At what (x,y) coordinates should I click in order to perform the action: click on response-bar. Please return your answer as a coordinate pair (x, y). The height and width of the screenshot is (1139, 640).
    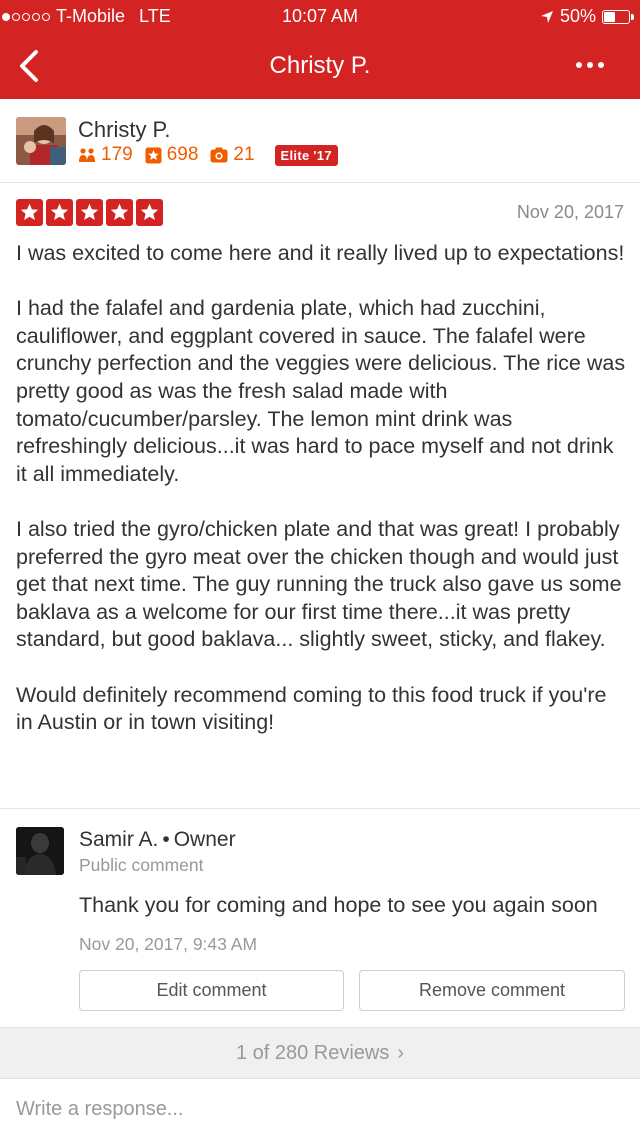
    Looking at the image, I should click on (320, 1108).